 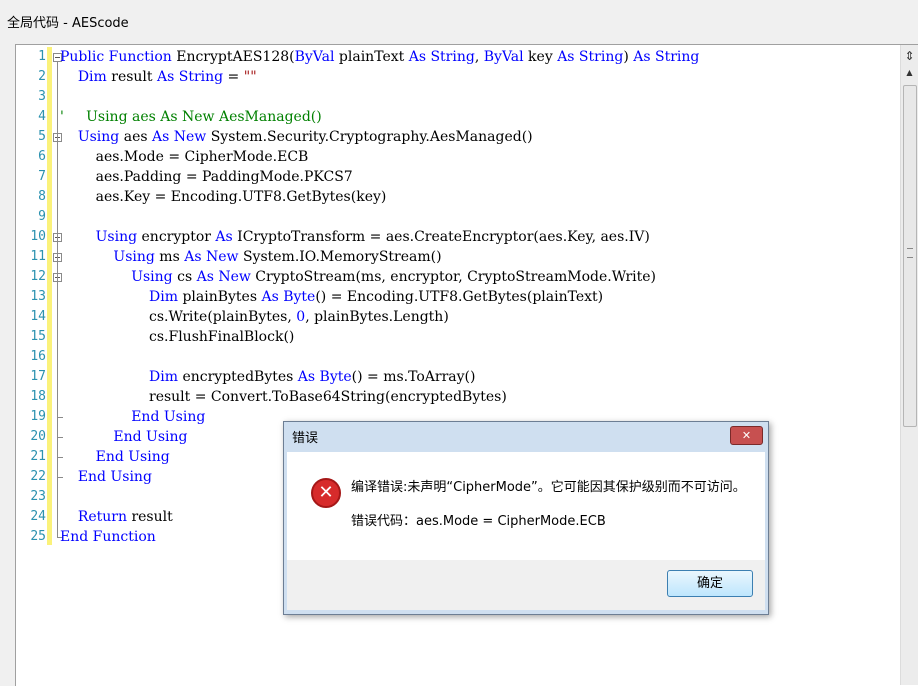 I want to click on line-number: 7, so click(x=42, y=176).